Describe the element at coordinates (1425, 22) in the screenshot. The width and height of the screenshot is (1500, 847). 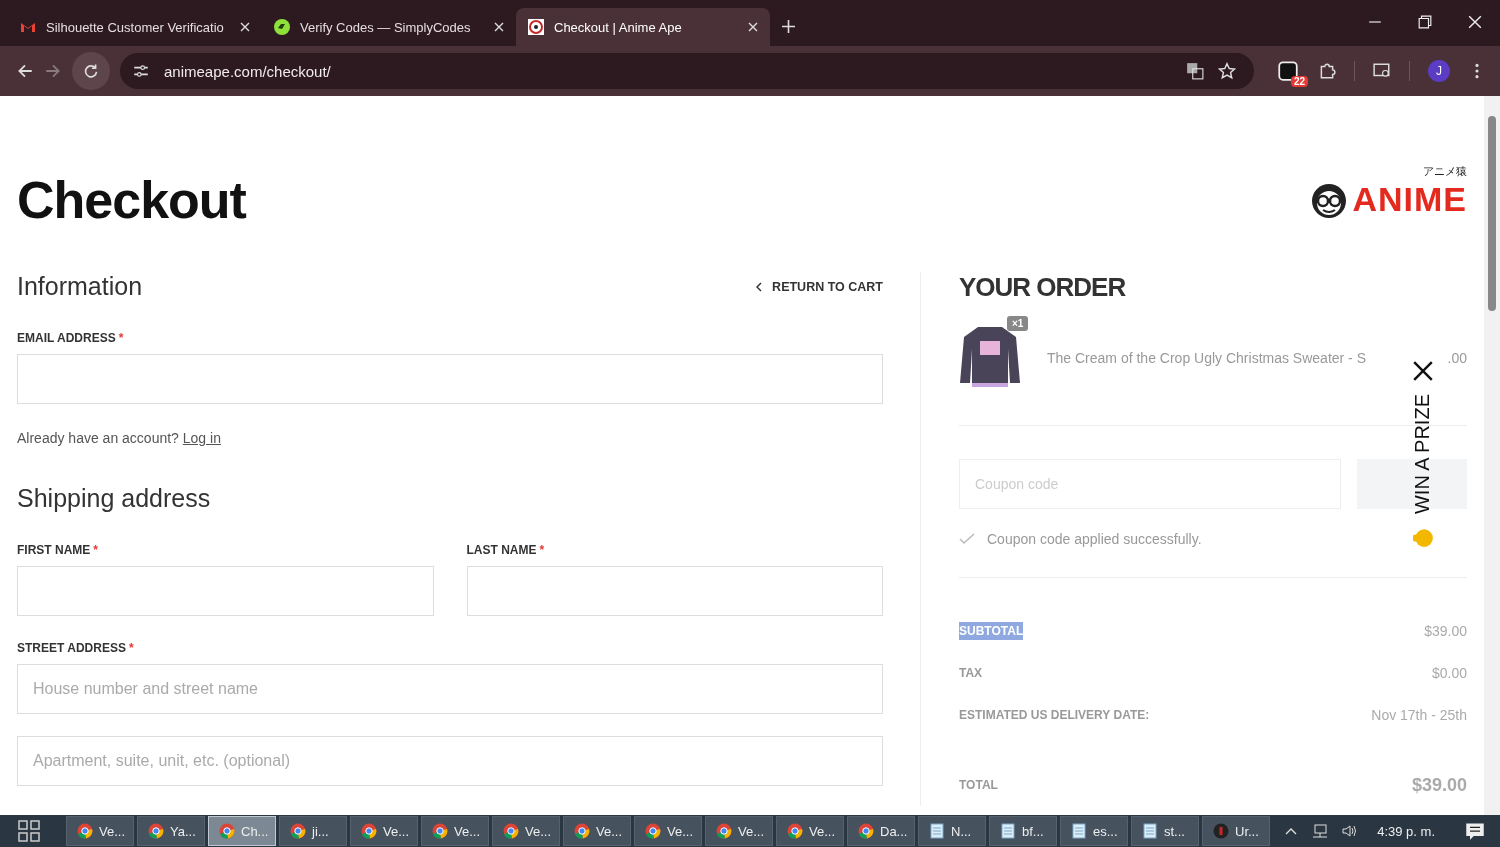
I see `restore-icon` at that location.